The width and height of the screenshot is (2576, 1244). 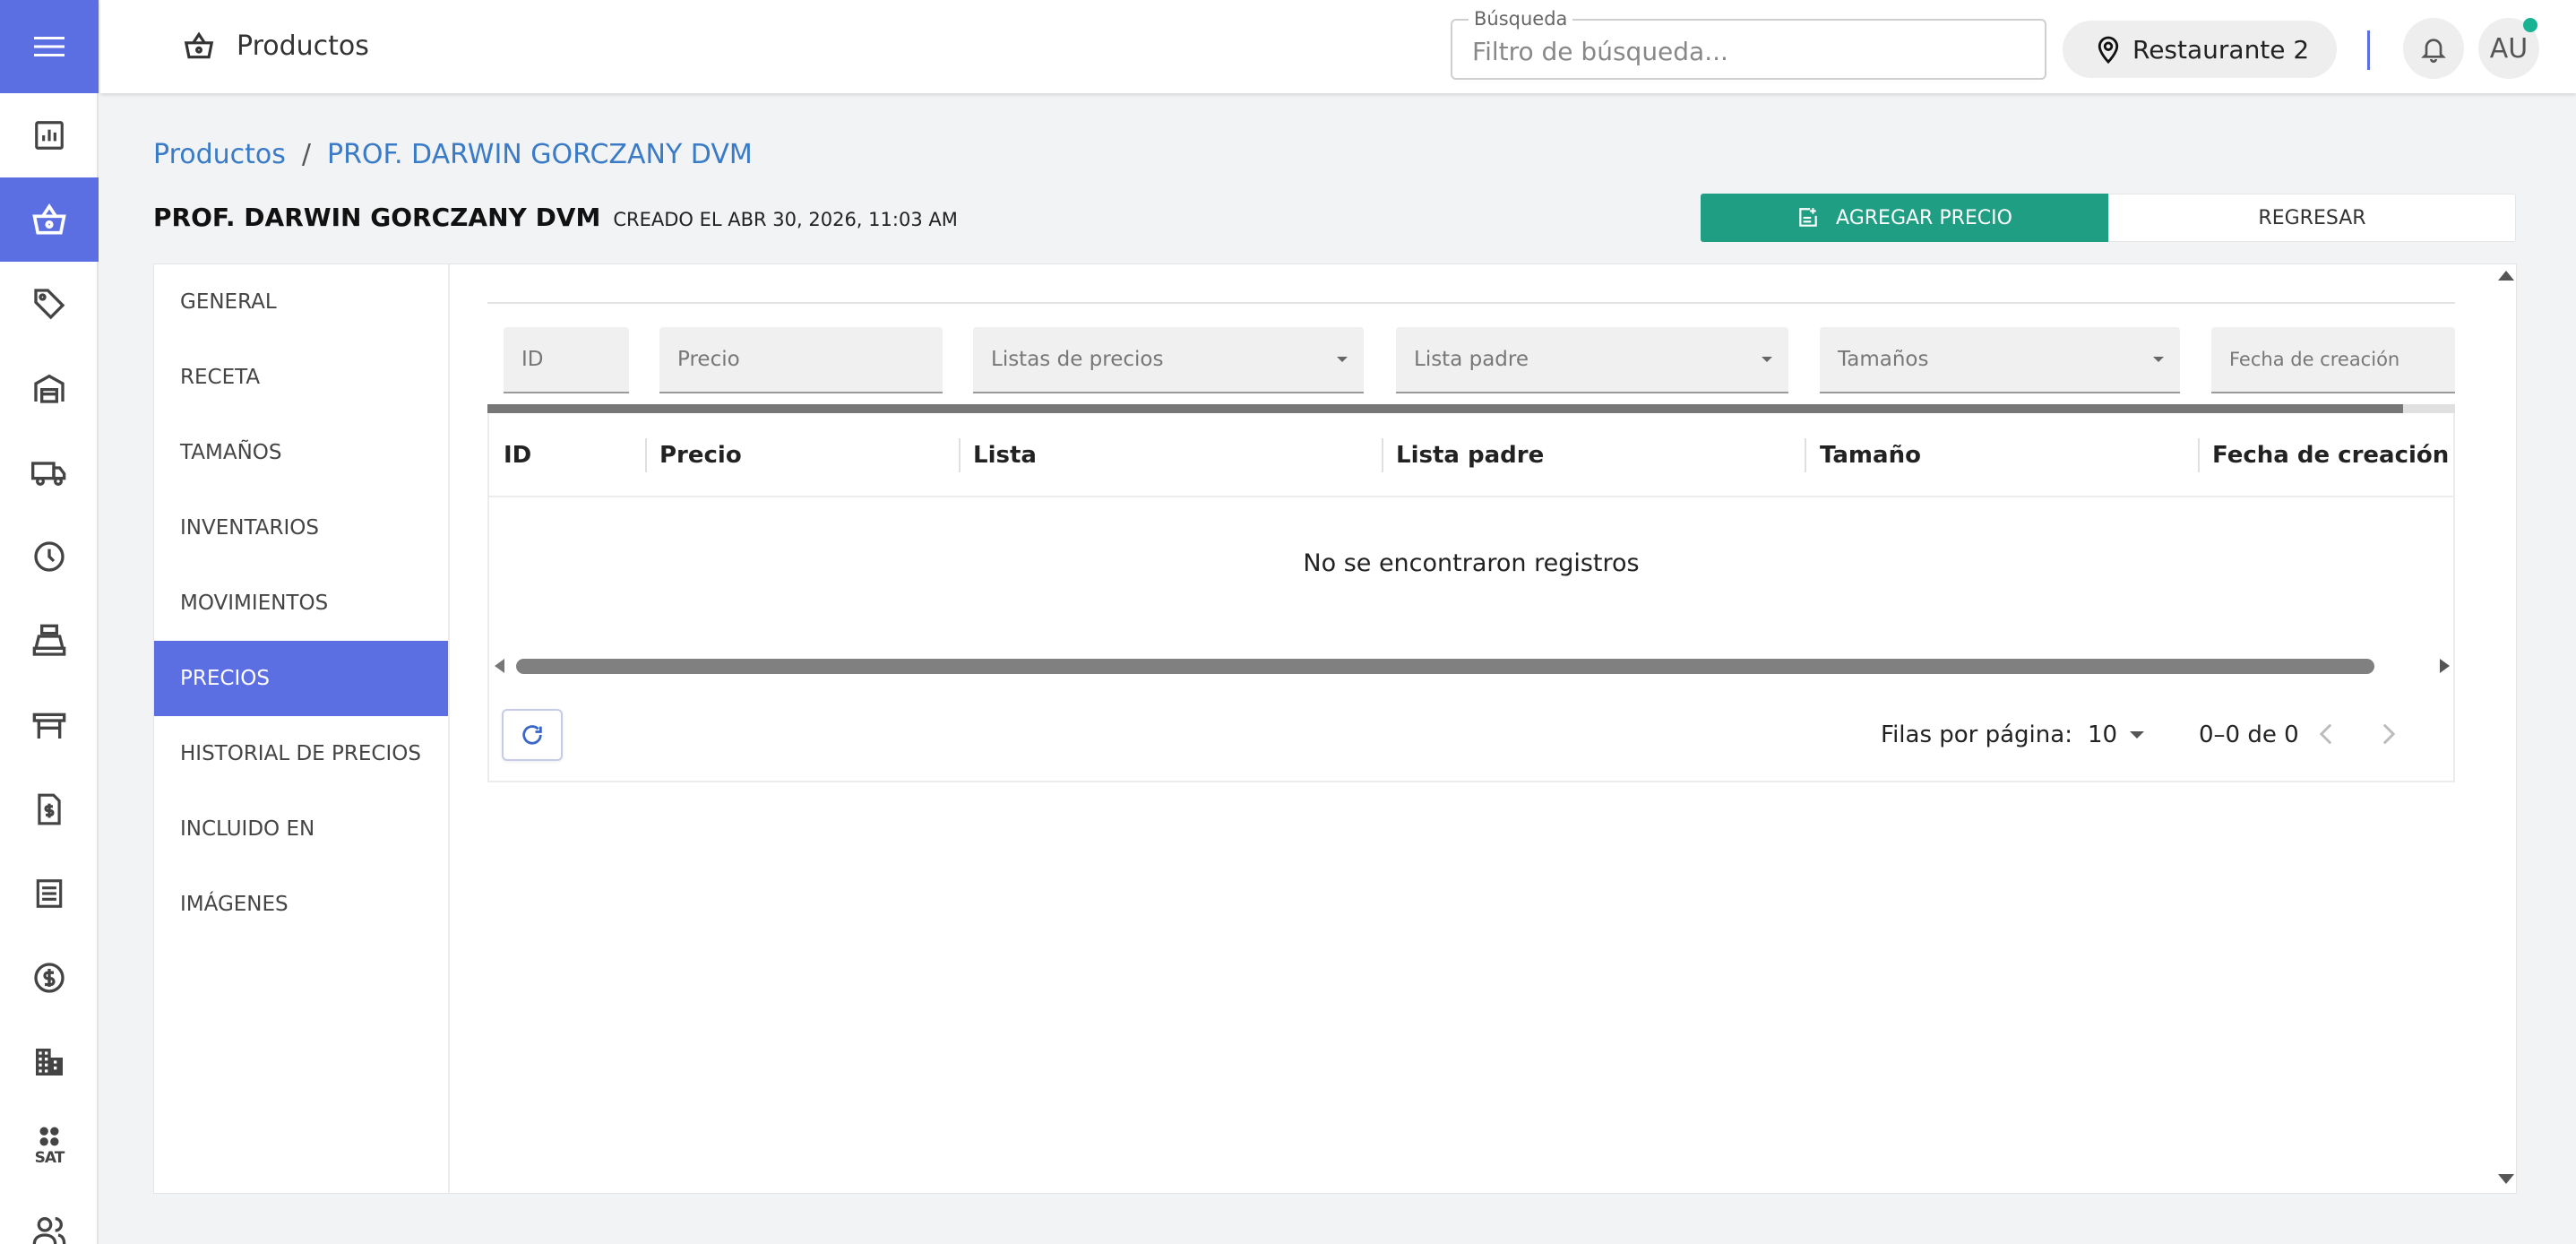 I want to click on top-app-bar: Productos Búsqueda Restaurante 2 AU, so click(x=1338, y=46).